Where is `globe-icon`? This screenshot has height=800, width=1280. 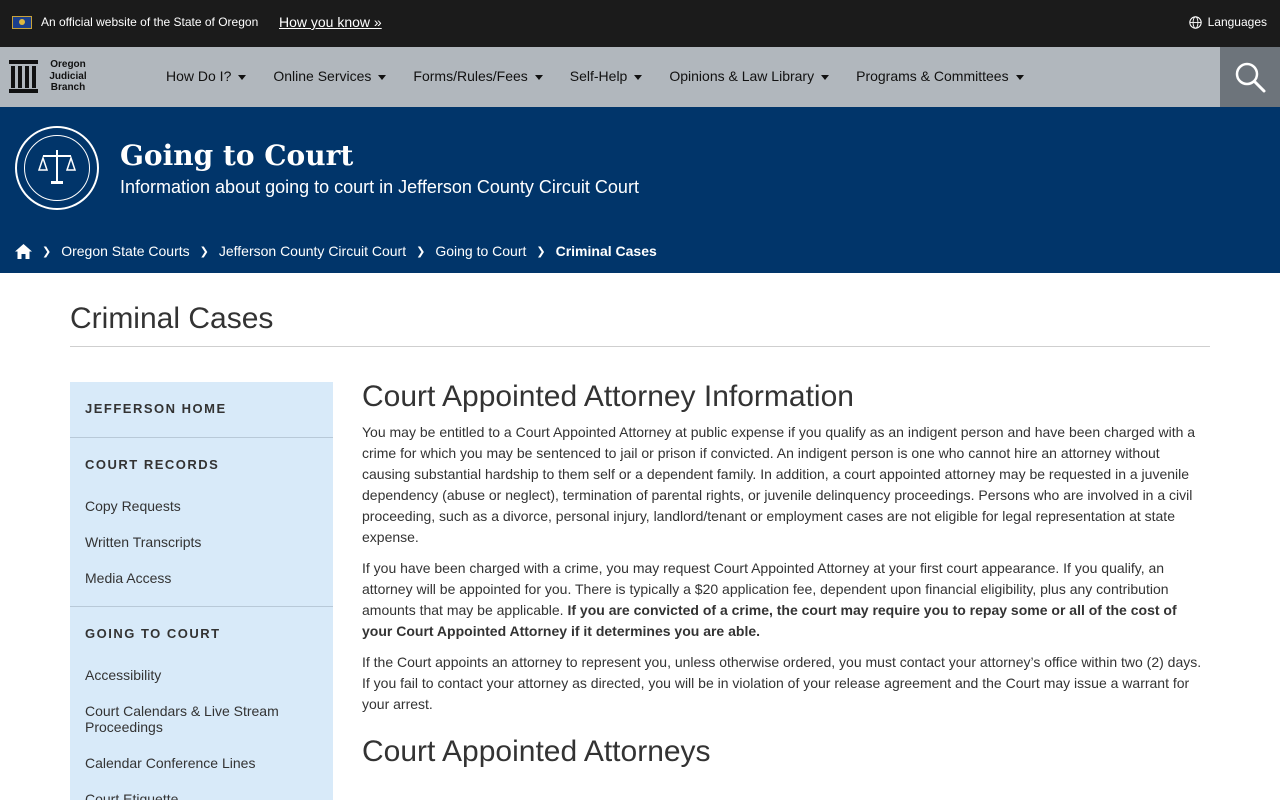 globe-icon is located at coordinates (1195, 22).